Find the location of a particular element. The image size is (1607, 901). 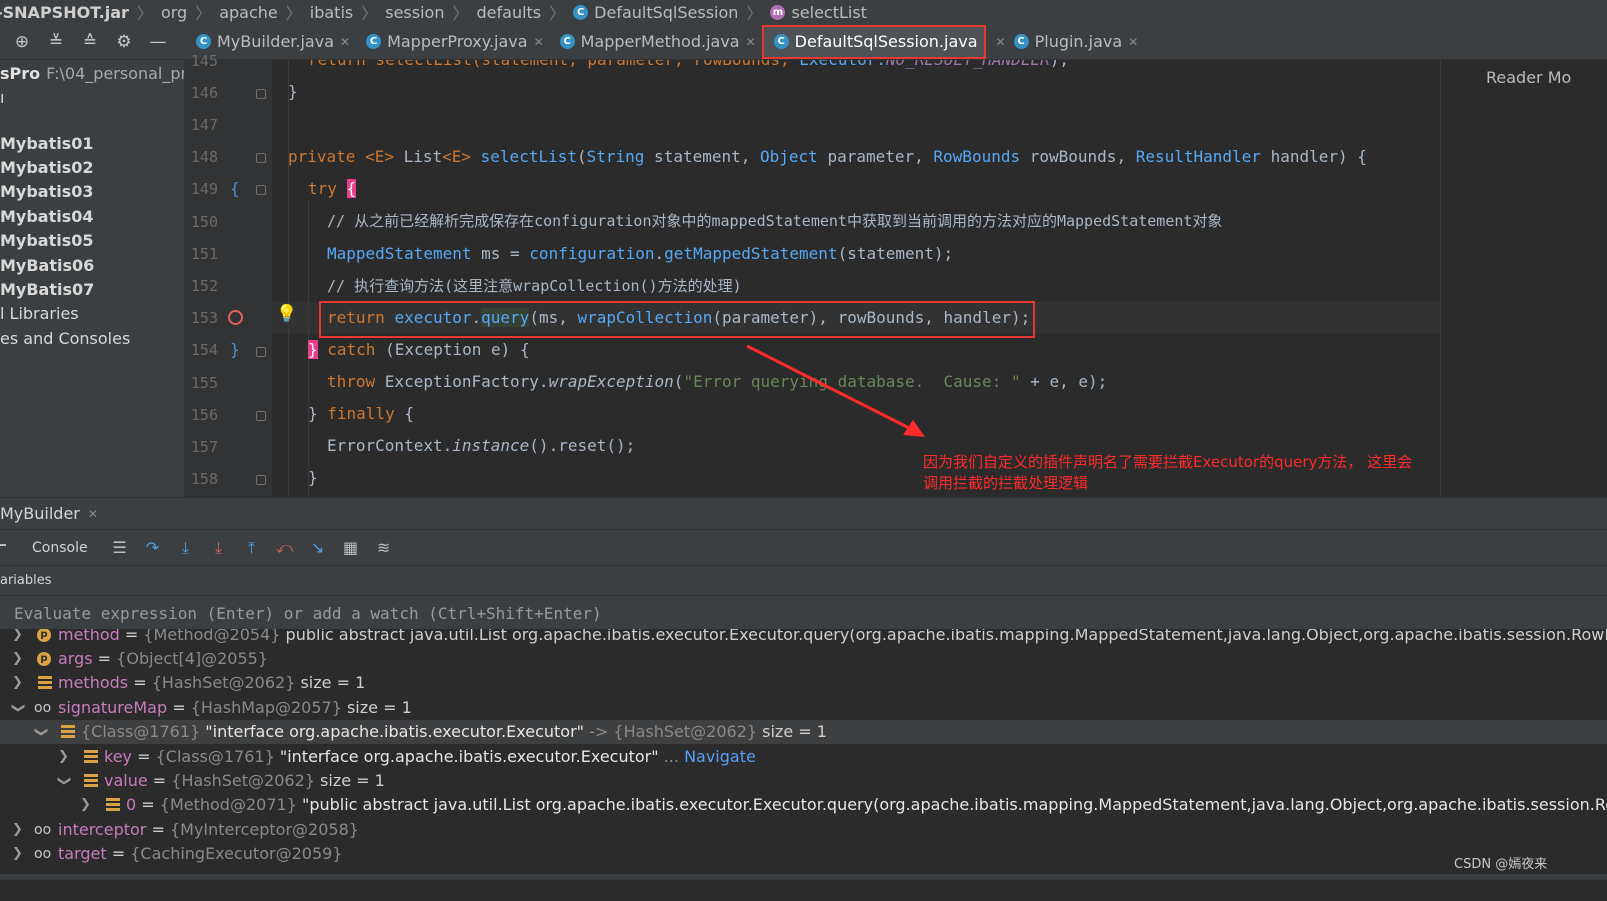

variable-row: ❯ methods = {HashSet@2062} size = 1 is located at coordinates (803, 683).